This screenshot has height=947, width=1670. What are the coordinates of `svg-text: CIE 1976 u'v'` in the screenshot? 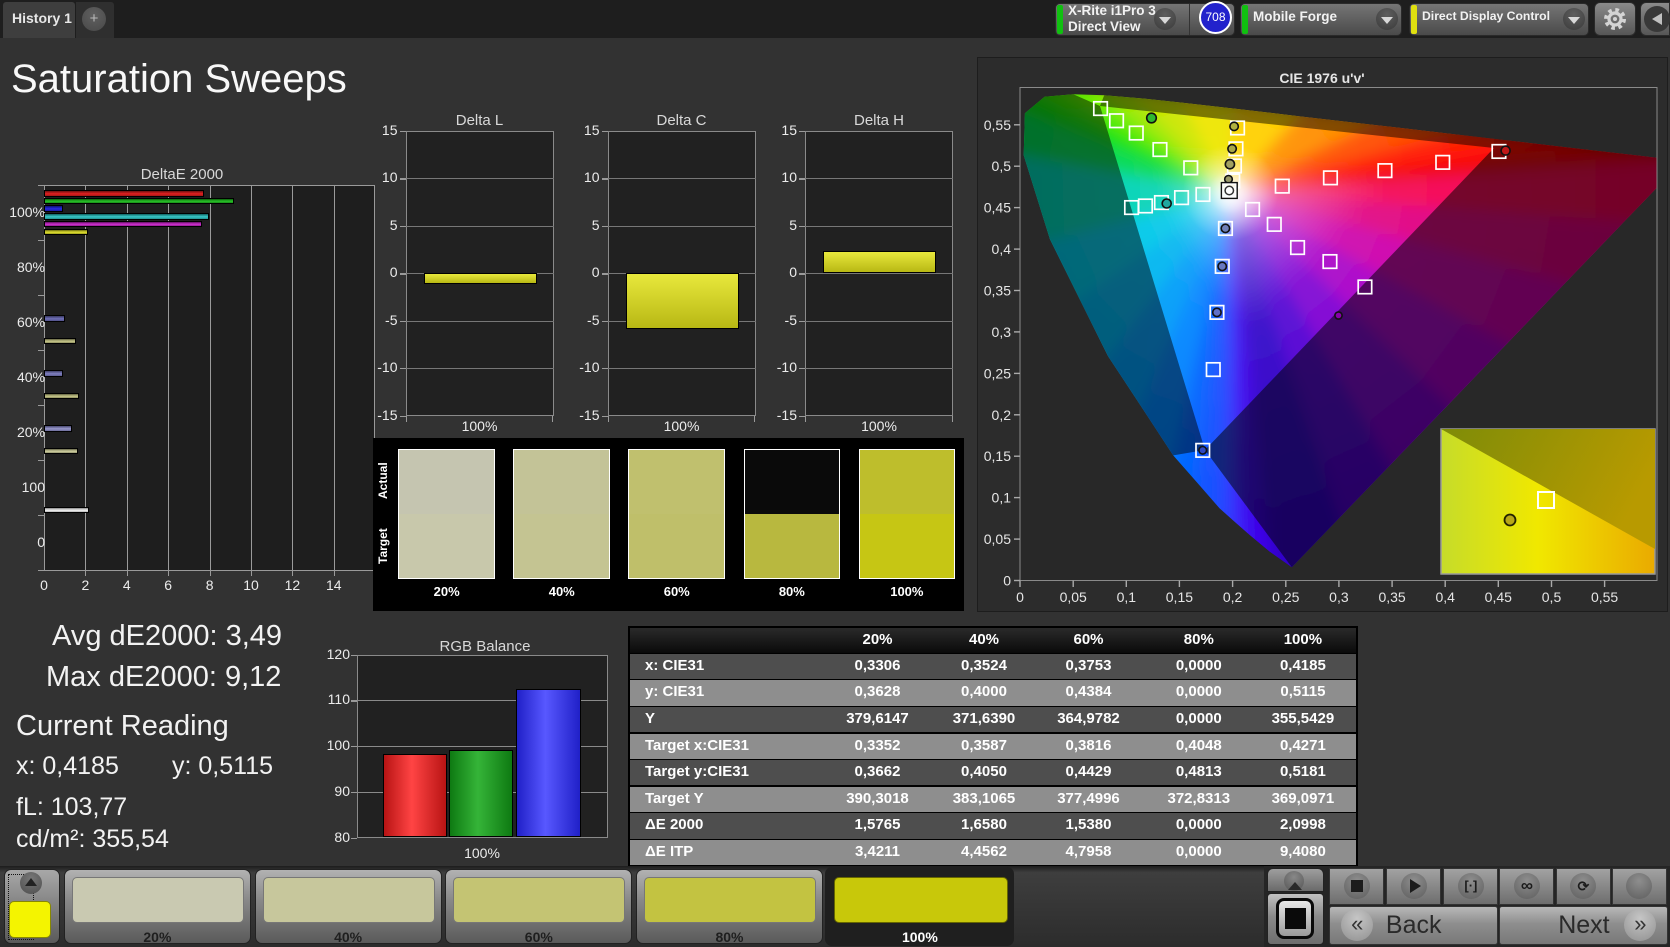 It's located at (1321, 78).